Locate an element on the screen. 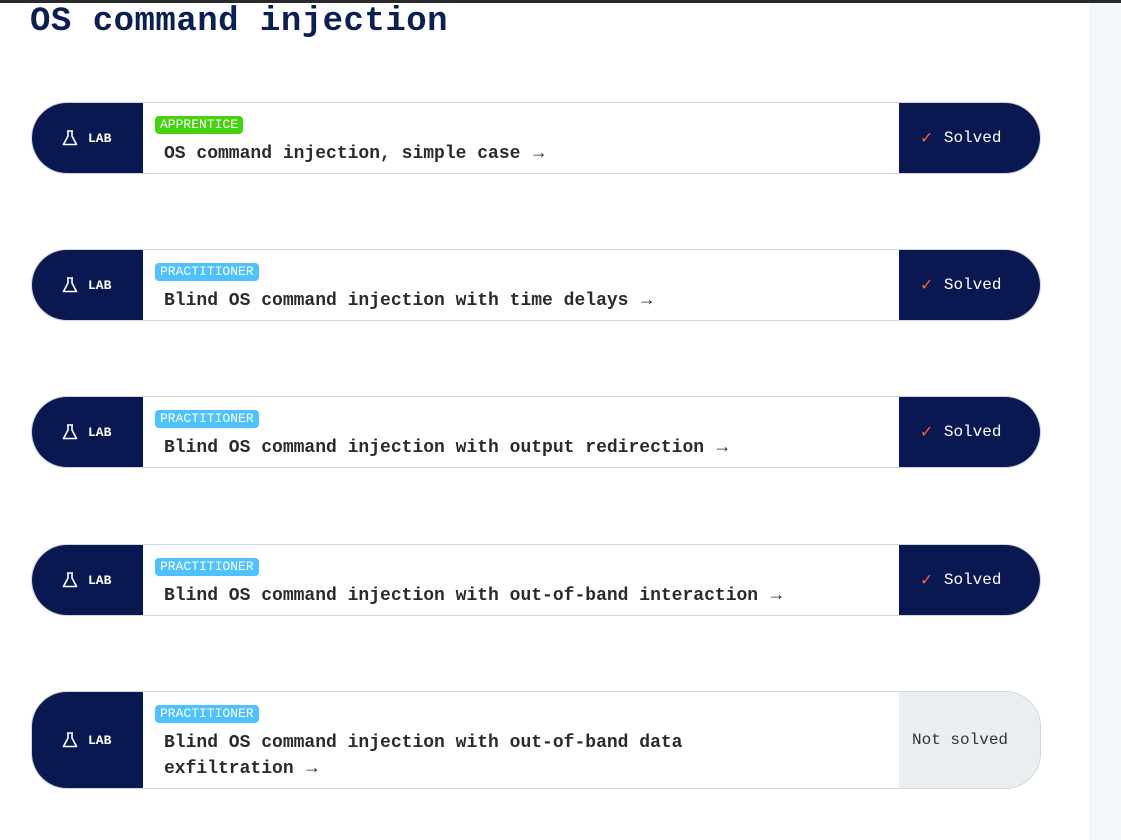 The height and width of the screenshot is (840, 1121). page-title: OS command injection is located at coordinates (239, 22).